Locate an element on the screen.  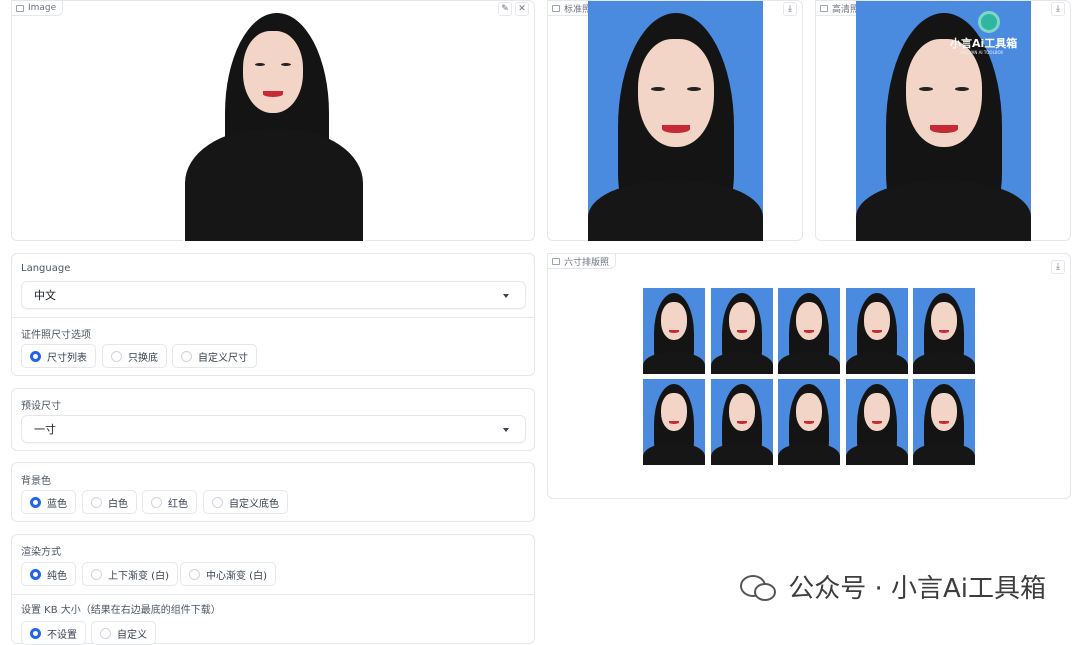
logo-text: 小言Ai工具箱 is located at coordinates (984, 43).